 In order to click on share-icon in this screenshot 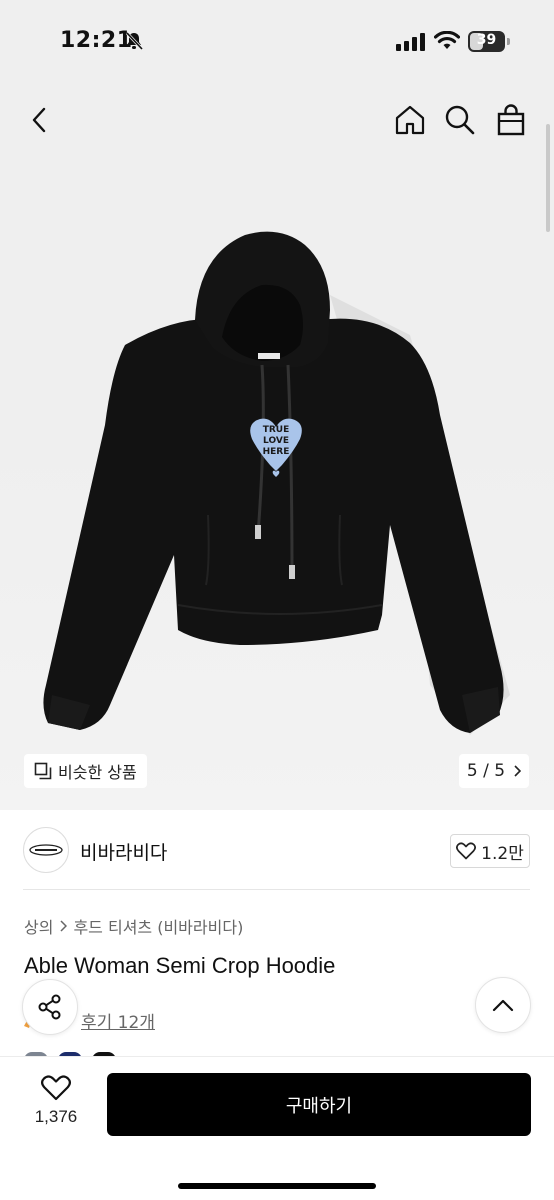, I will do `click(49, 1007)`.